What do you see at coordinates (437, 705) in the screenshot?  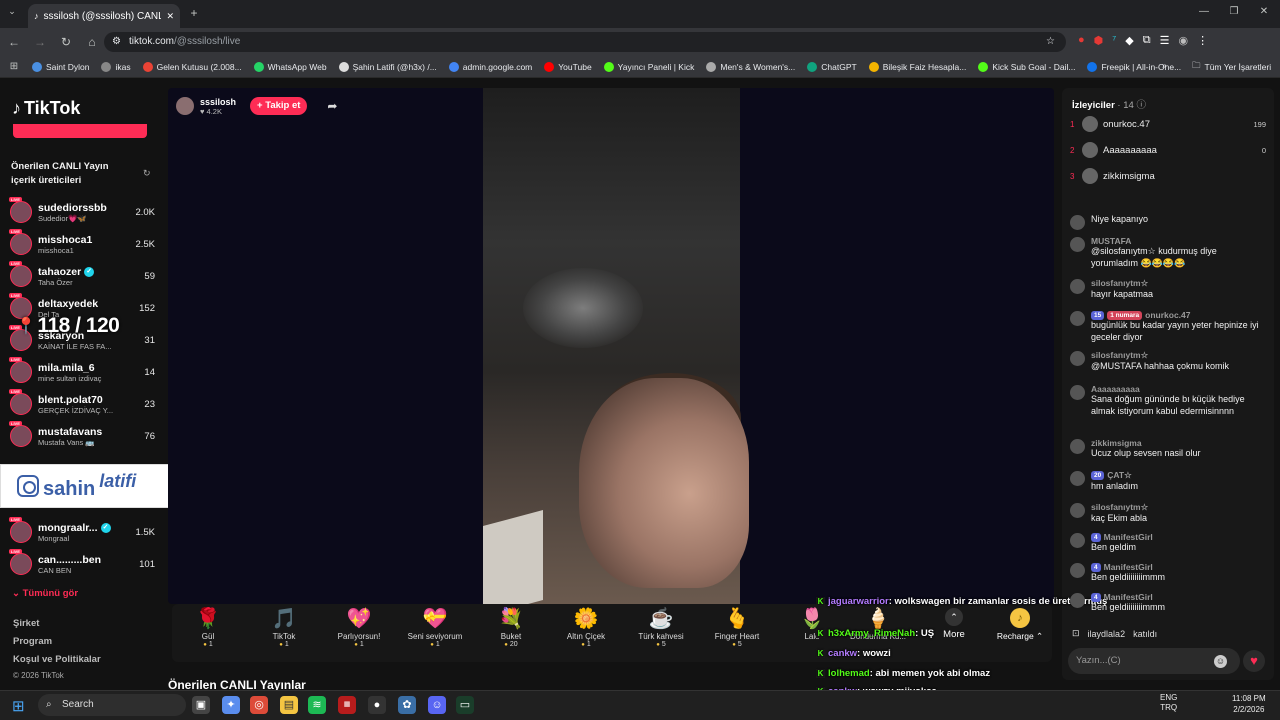 I see `discord-icon: ☺` at bounding box center [437, 705].